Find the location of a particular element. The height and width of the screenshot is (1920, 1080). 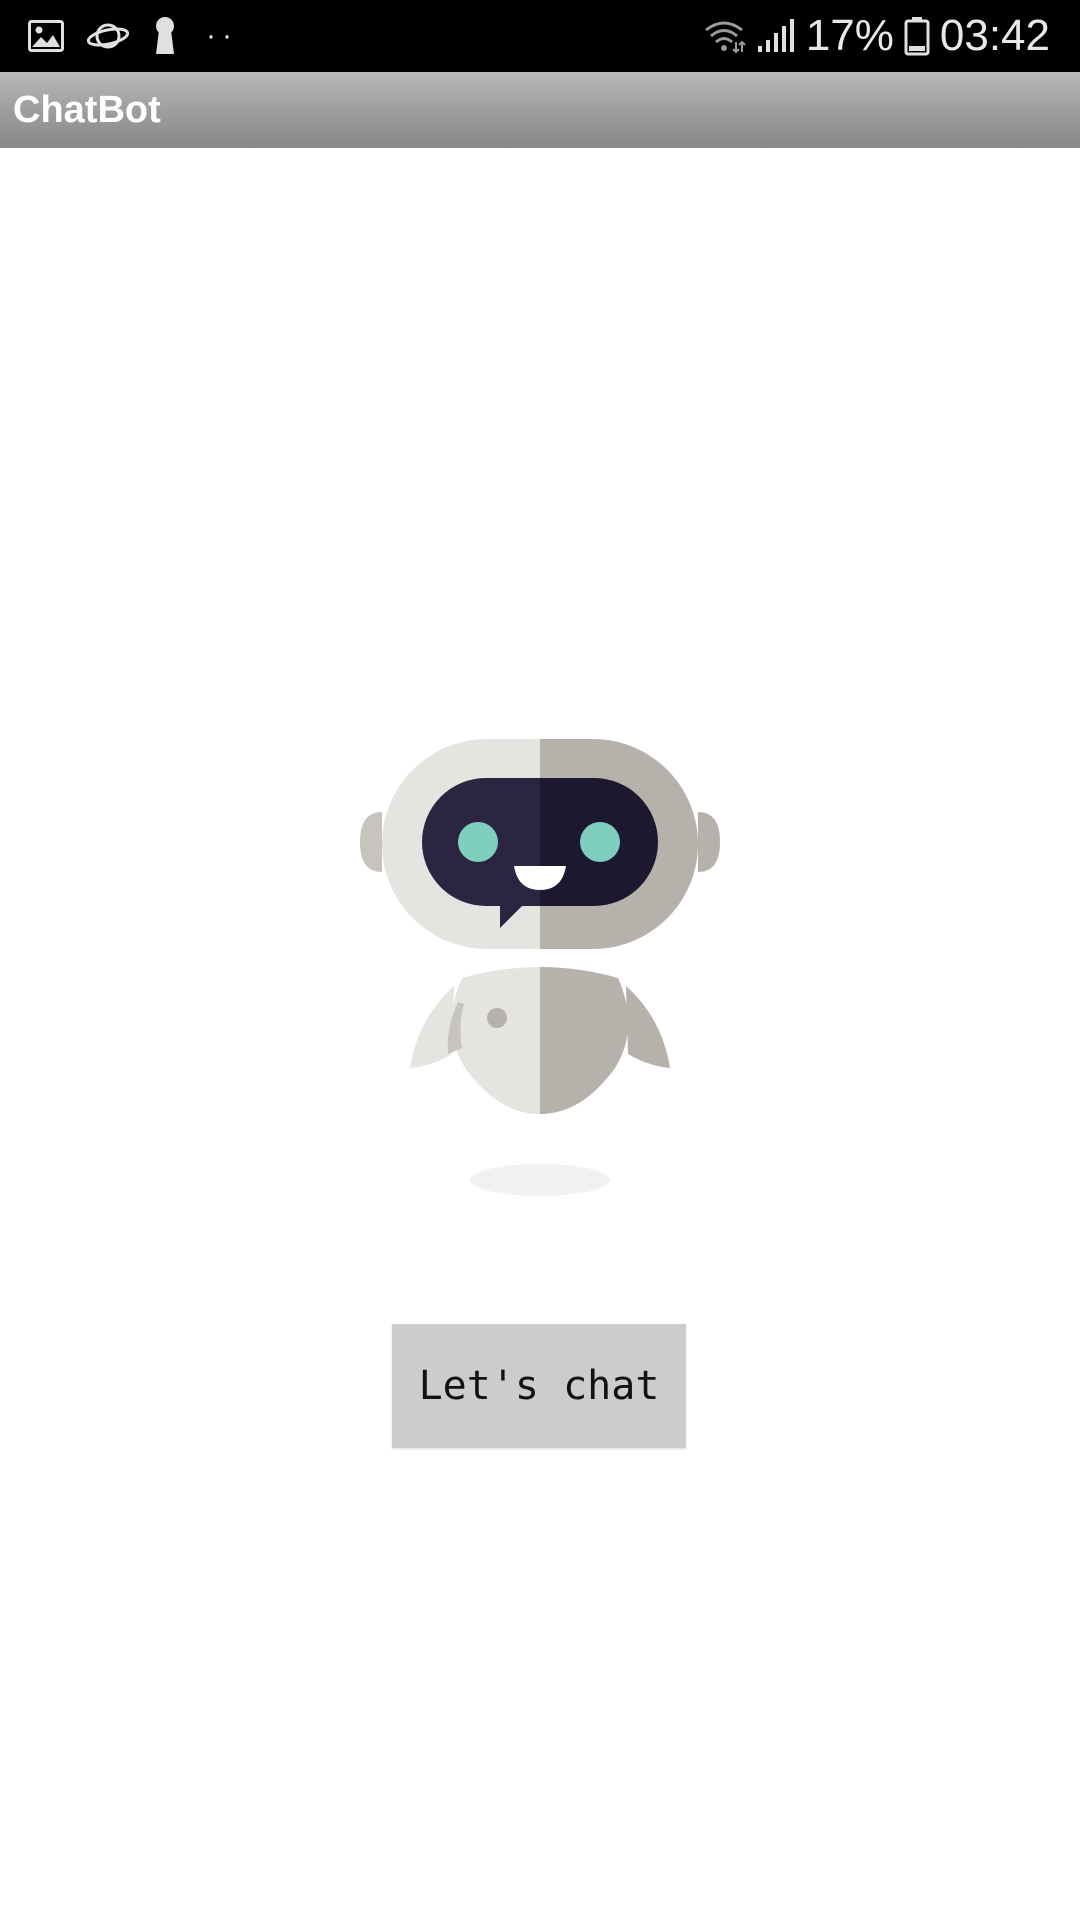

lets-chat-button: Let's chat is located at coordinates (539, 1386).